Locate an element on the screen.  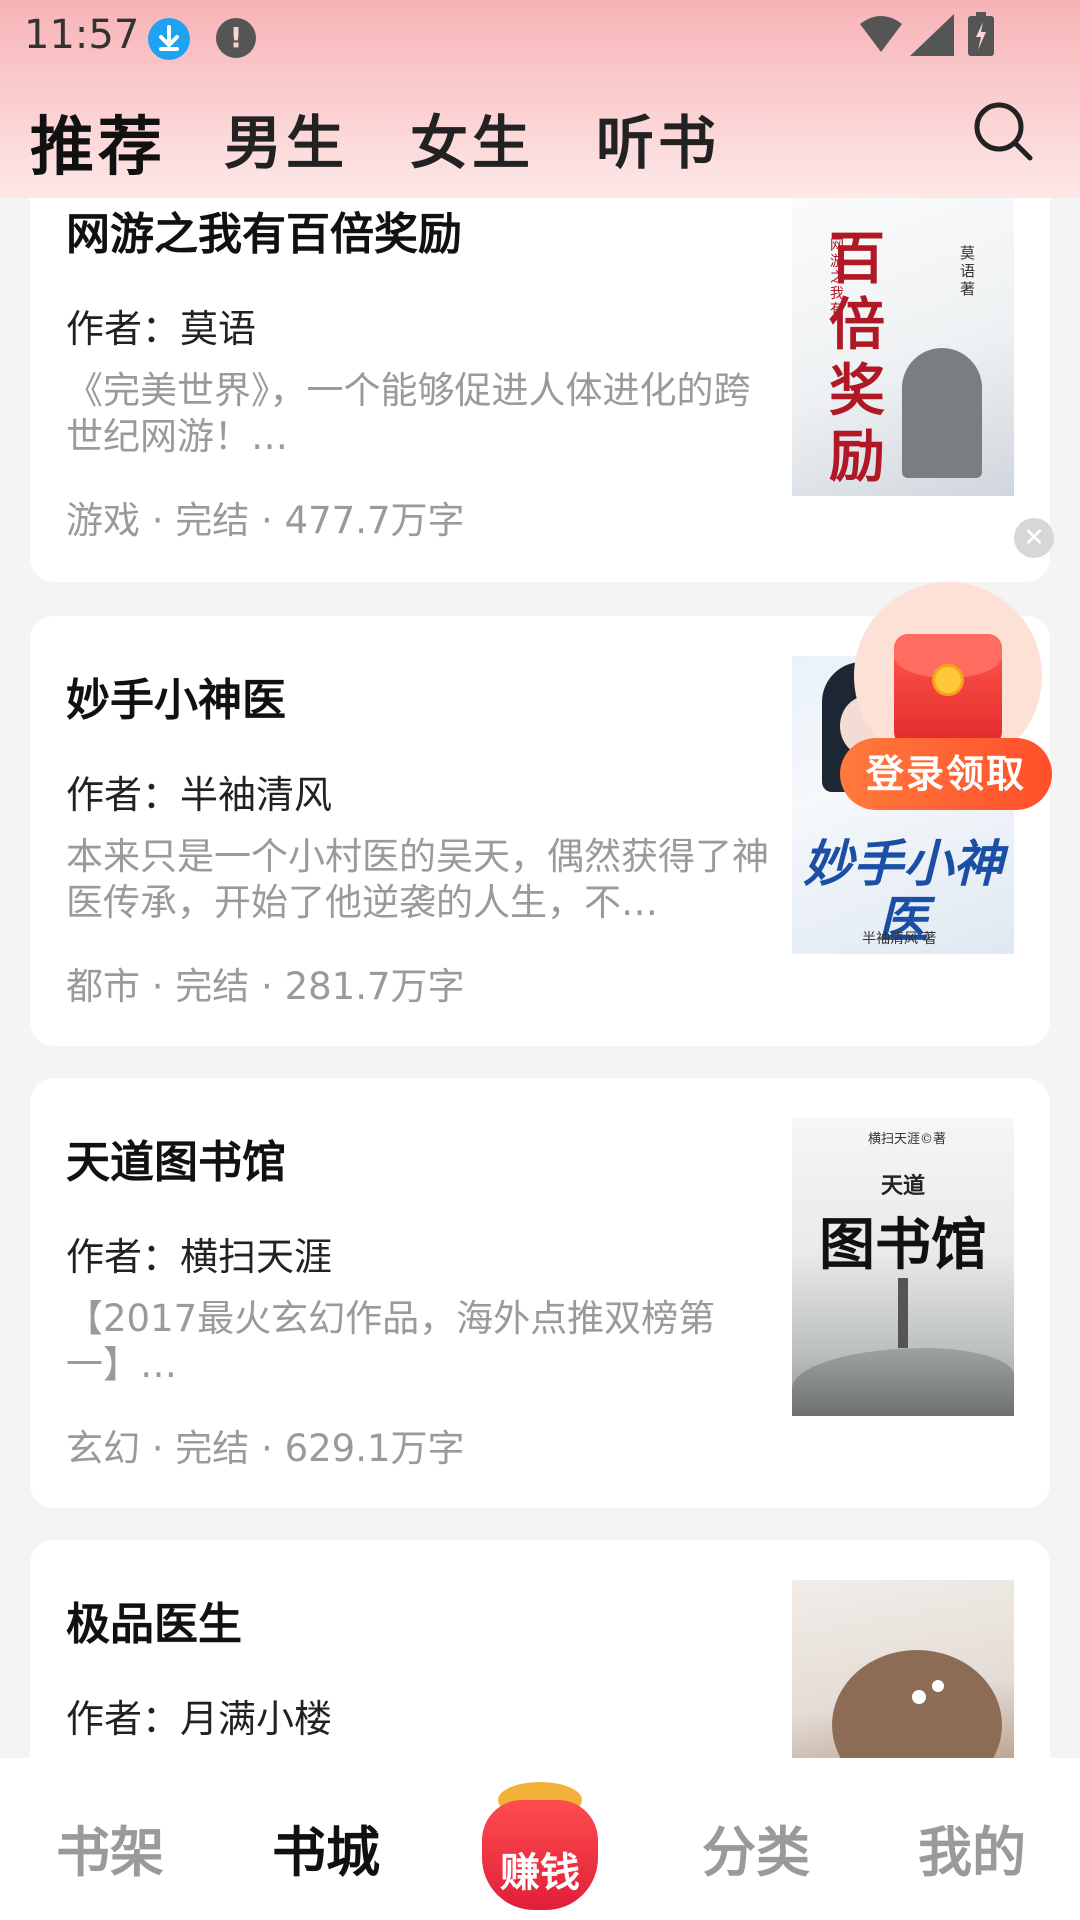
header-area: 11:57 ! 推荐 男生 女生 听书 is located at coordinates (540, 99).